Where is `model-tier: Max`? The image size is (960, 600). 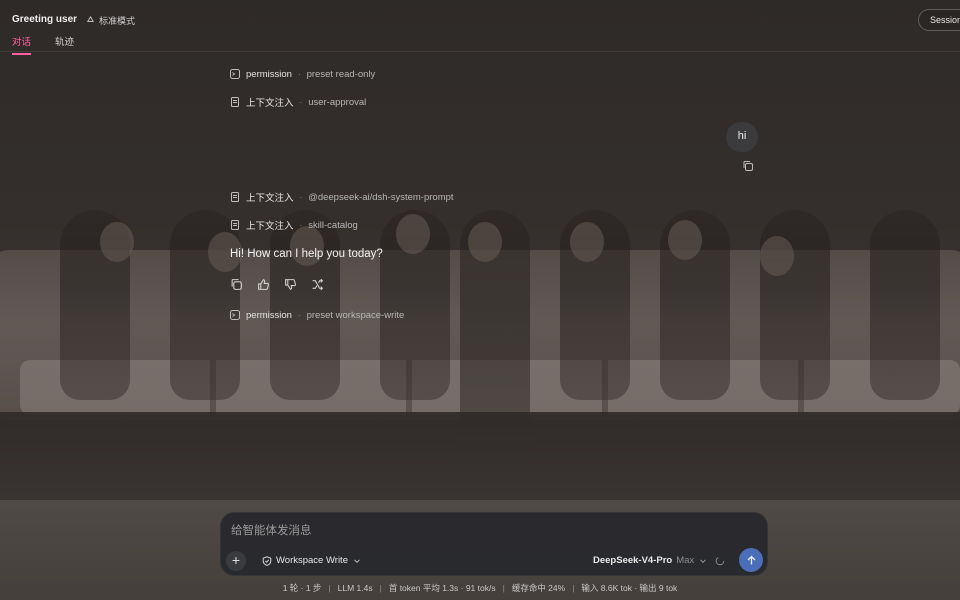
model-tier: Max is located at coordinates (685, 560).